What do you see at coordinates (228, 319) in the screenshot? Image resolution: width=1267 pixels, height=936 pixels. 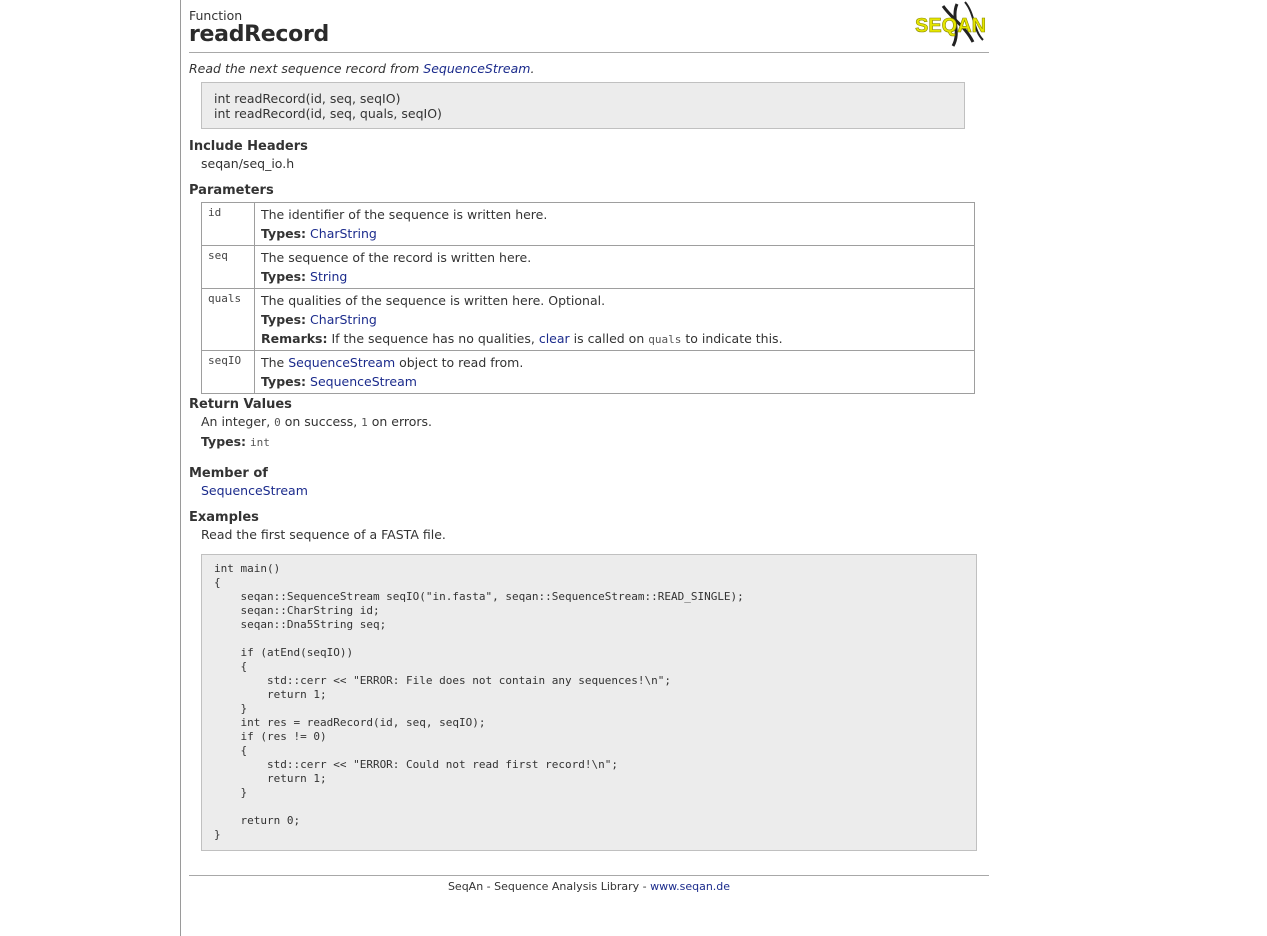 I see `param-name: quals` at bounding box center [228, 319].